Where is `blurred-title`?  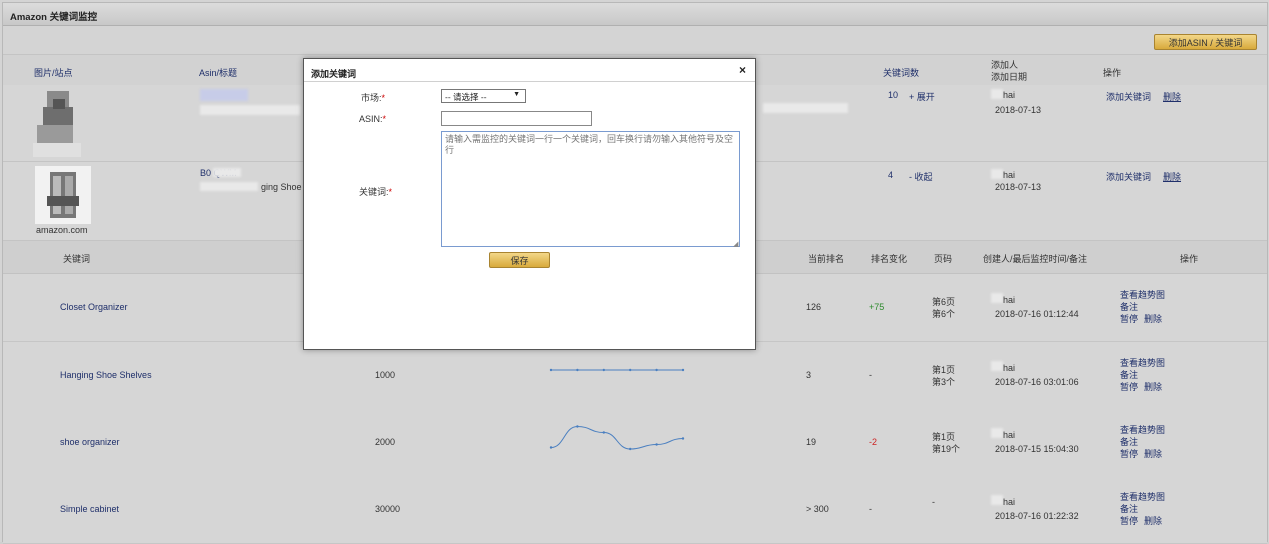
blurred-title is located at coordinates (250, 110).